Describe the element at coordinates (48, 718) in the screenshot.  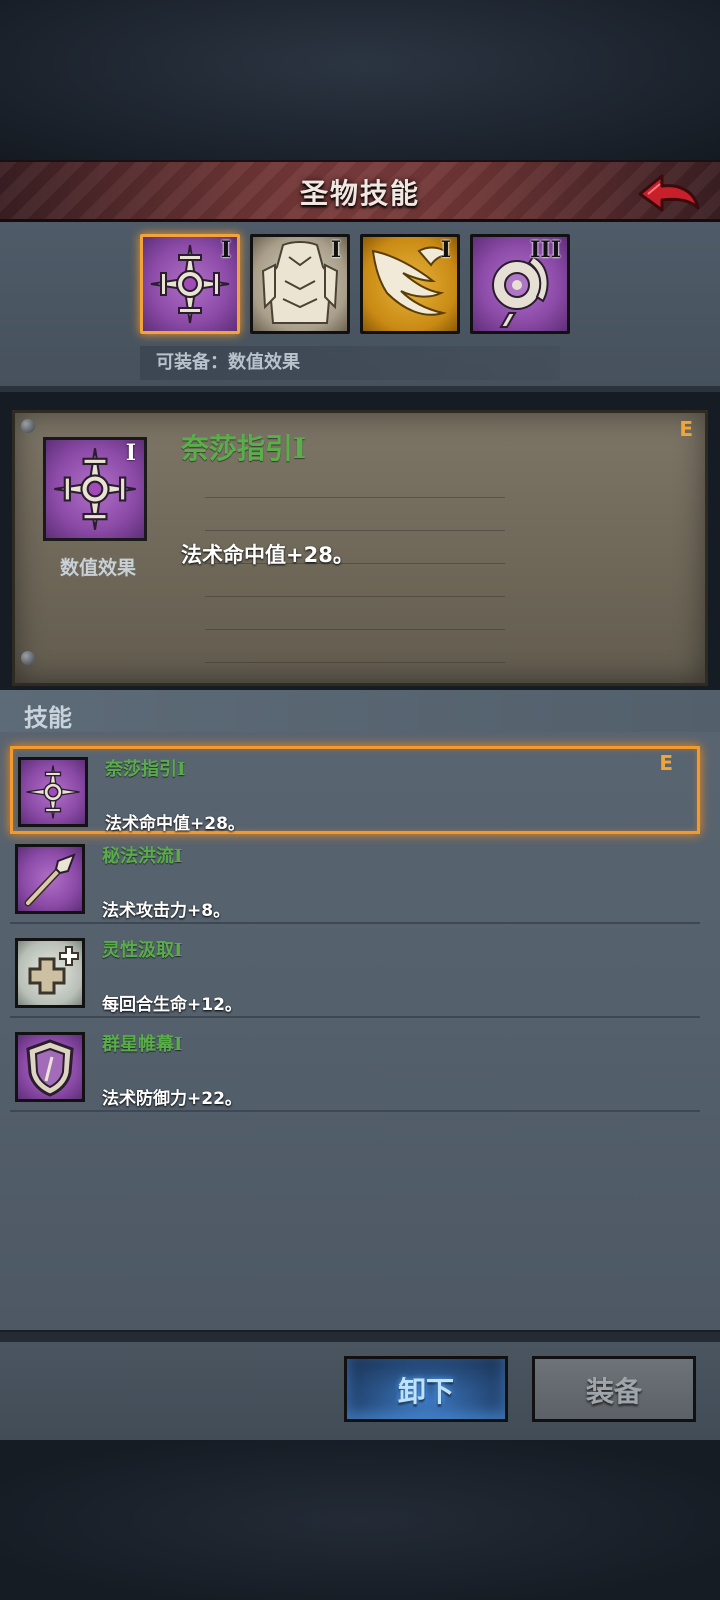
I see `section-title: 技能` at that location.